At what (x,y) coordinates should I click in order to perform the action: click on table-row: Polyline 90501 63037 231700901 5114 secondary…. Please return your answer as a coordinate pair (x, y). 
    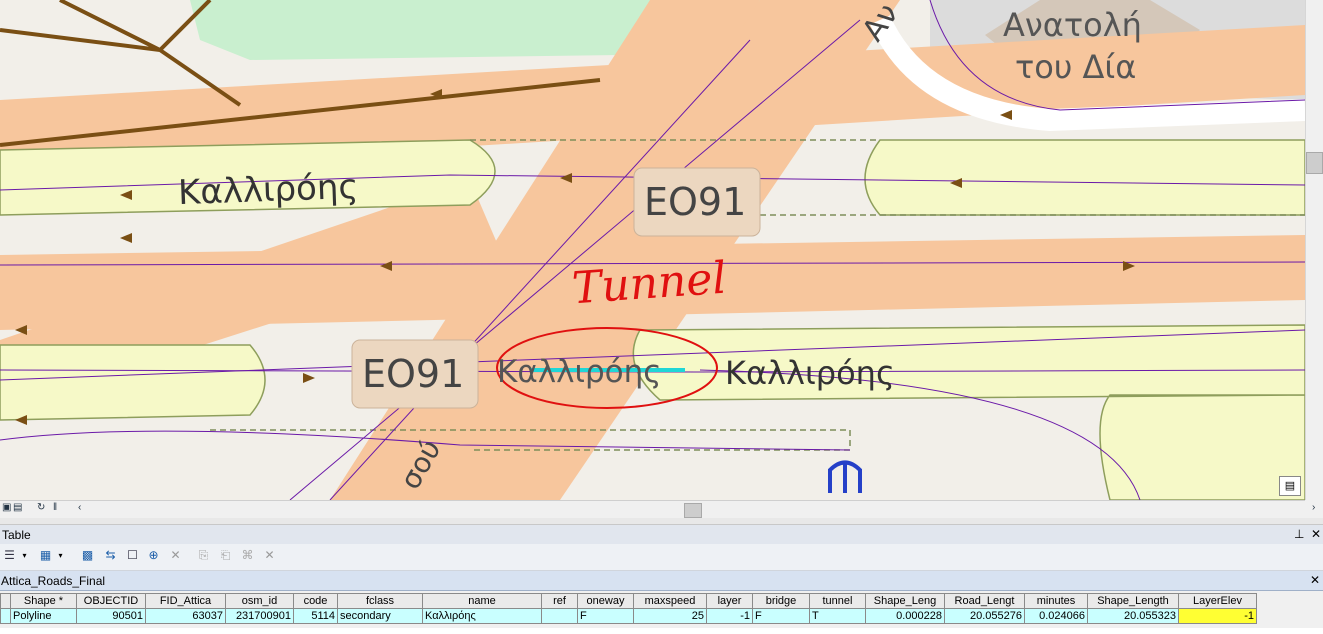
    Looking at the image, I should click on (628, 616).